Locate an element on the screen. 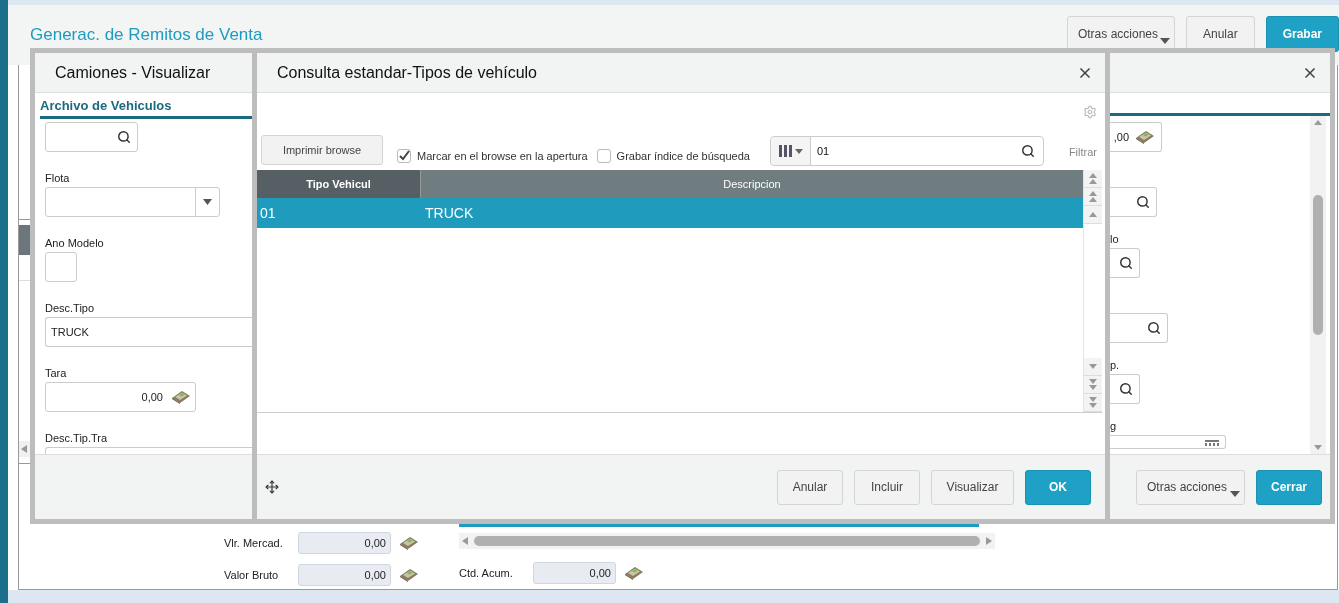 The width and height of the screenshot is (1339, 603). scroll-up-button is located at coordinates (1093, 215).